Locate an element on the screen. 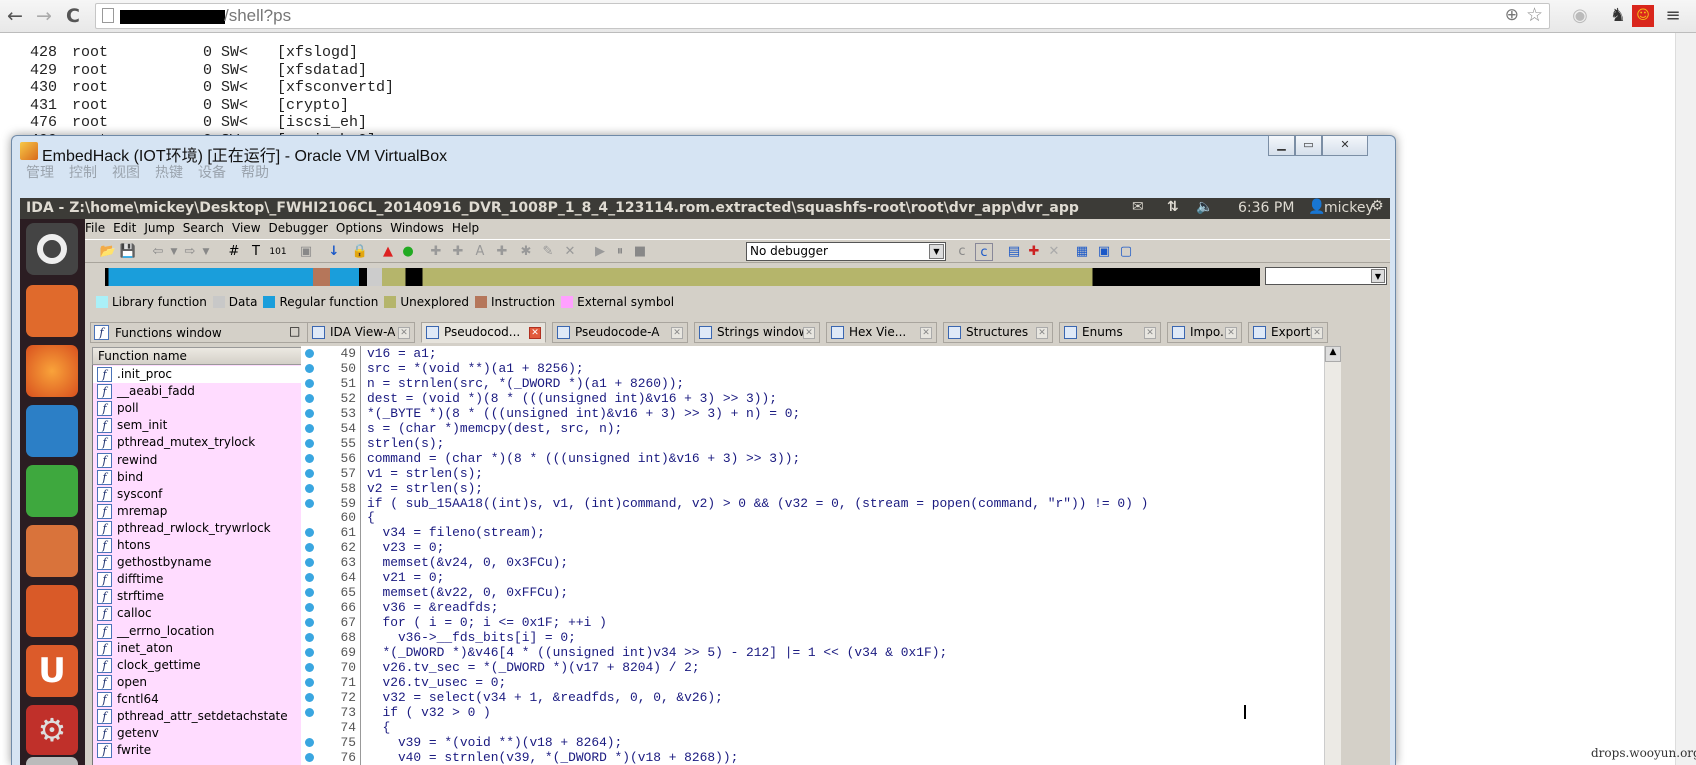 The image size is (1696, 765). function-list-item: f pthread_rwlock_trywrlock is located at coordinates (211, 528).